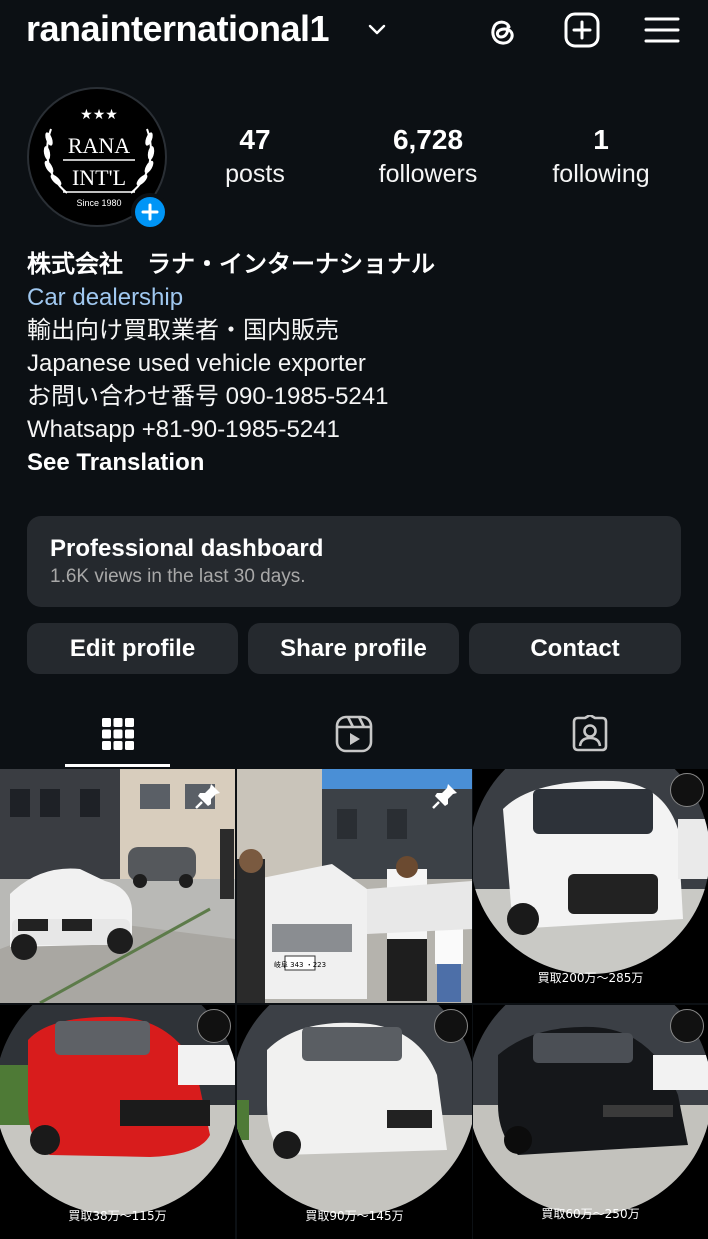 The width and height of the screenshot is (708, 1239). I want to click on tab-reels, so click(354, 734).